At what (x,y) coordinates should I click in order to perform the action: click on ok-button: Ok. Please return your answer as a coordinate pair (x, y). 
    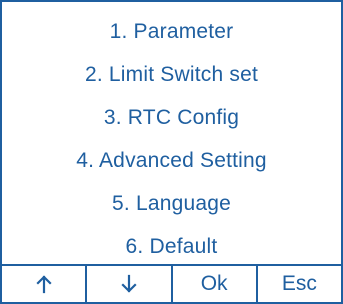
    Looking at the image, I should click on (213, 284).